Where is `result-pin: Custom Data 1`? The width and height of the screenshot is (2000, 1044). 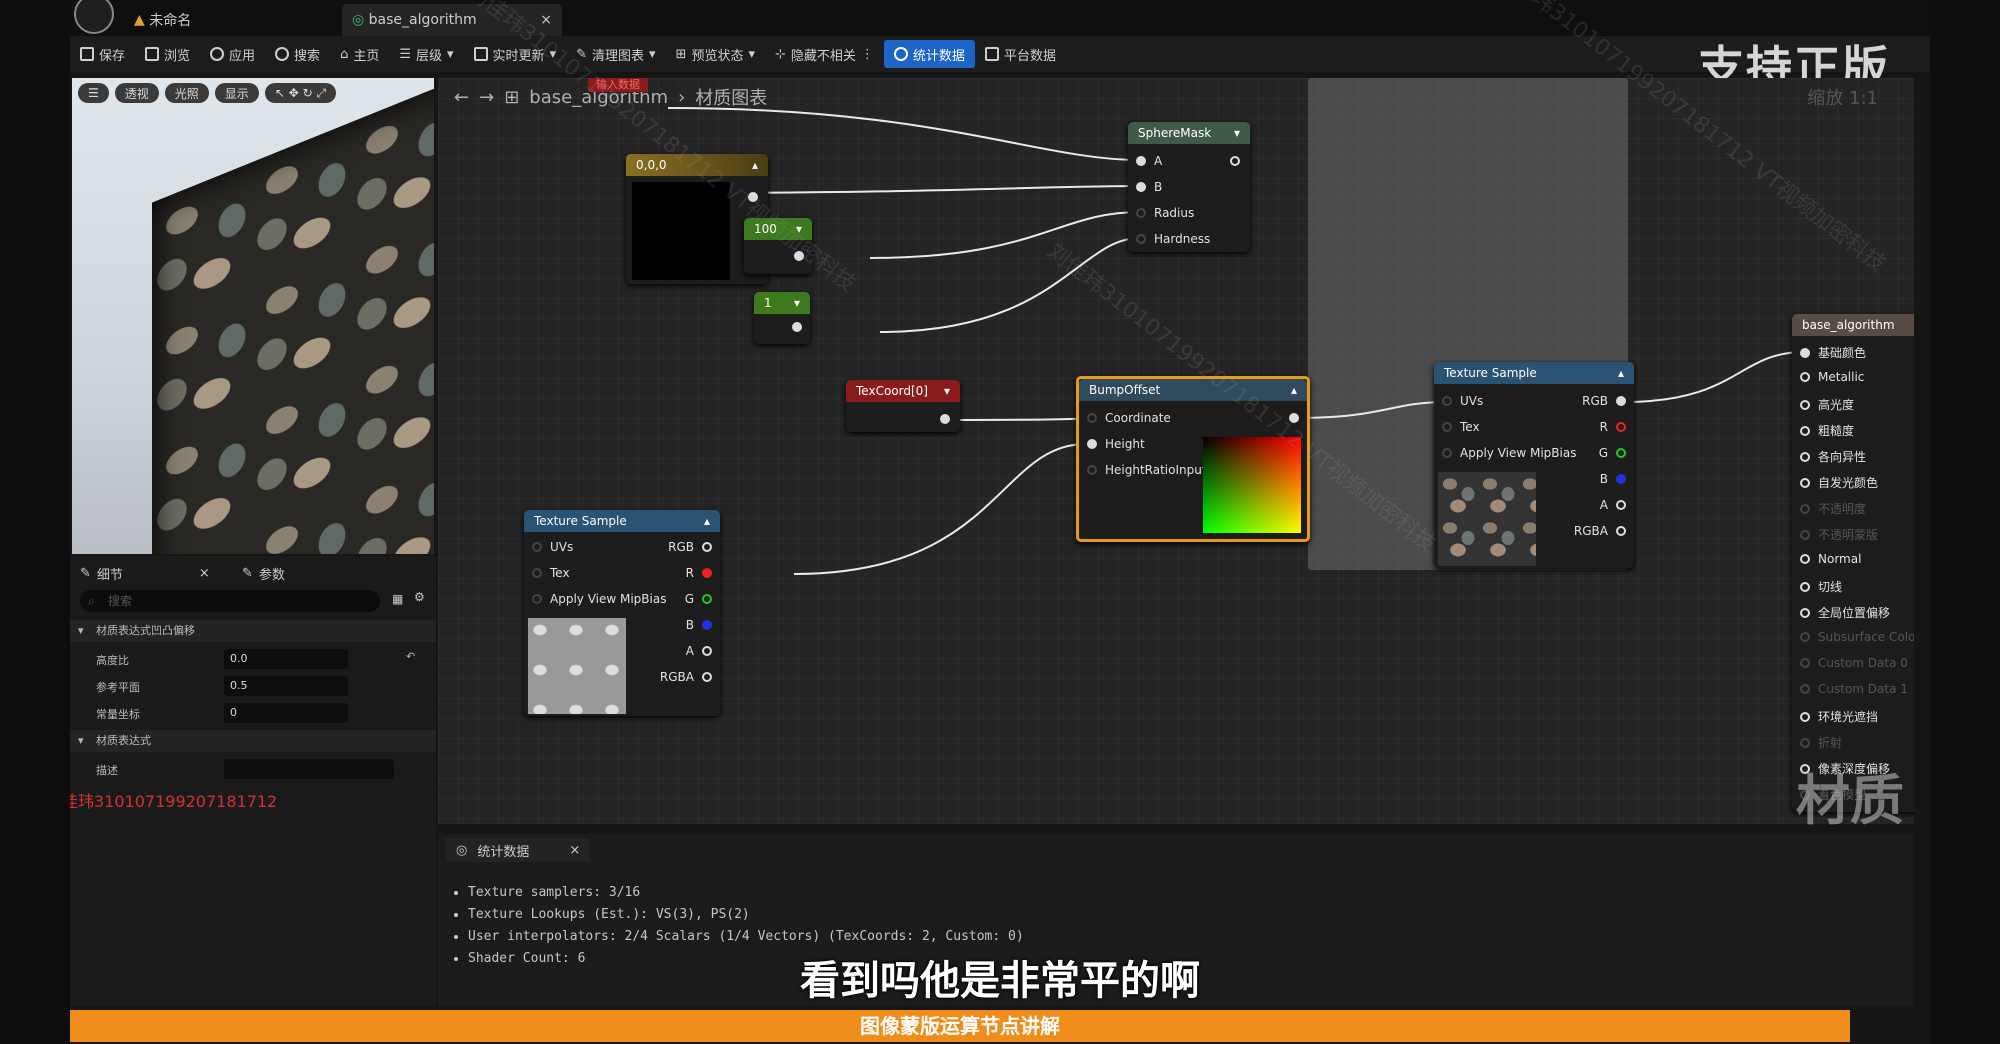
result-pin: Custom Data 1 is located at coordinates (1854, 689).